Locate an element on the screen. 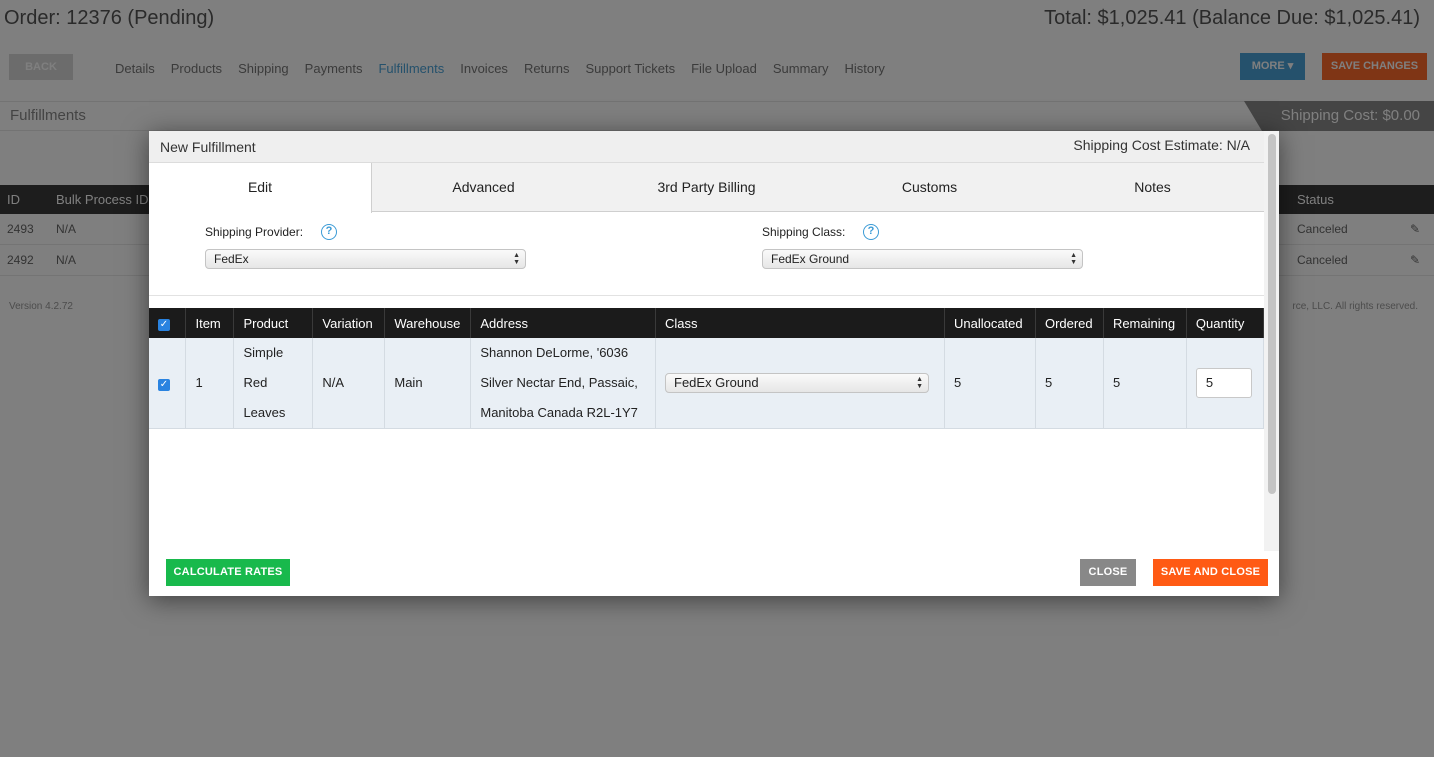  row-select-cell: ✓ is located at coordinates (168, 383).